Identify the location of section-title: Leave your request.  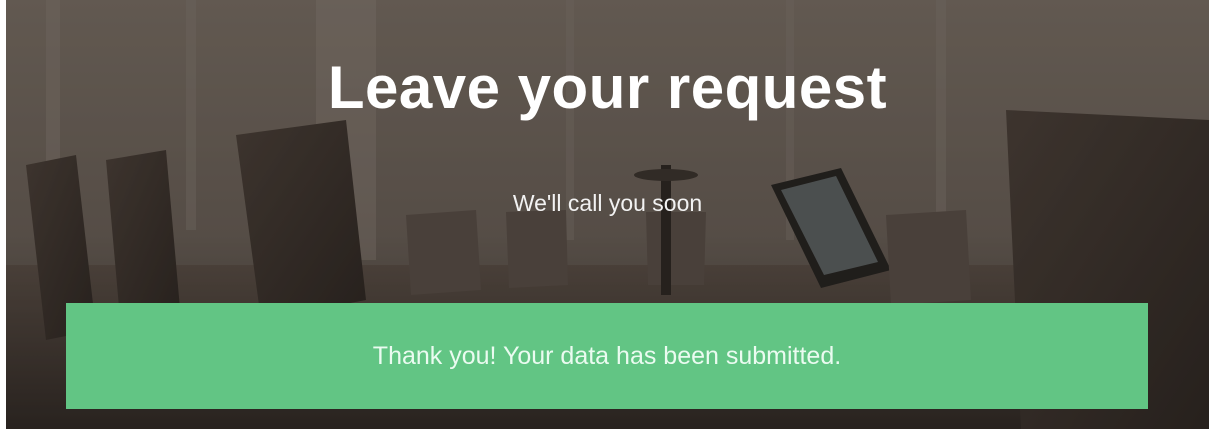
(607, 87).